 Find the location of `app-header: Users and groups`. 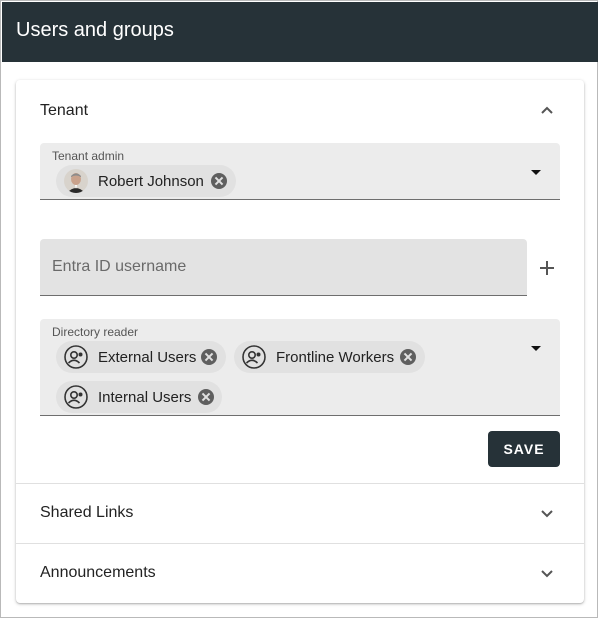

app-header: Users and groups is located at coordinates (300, 32).